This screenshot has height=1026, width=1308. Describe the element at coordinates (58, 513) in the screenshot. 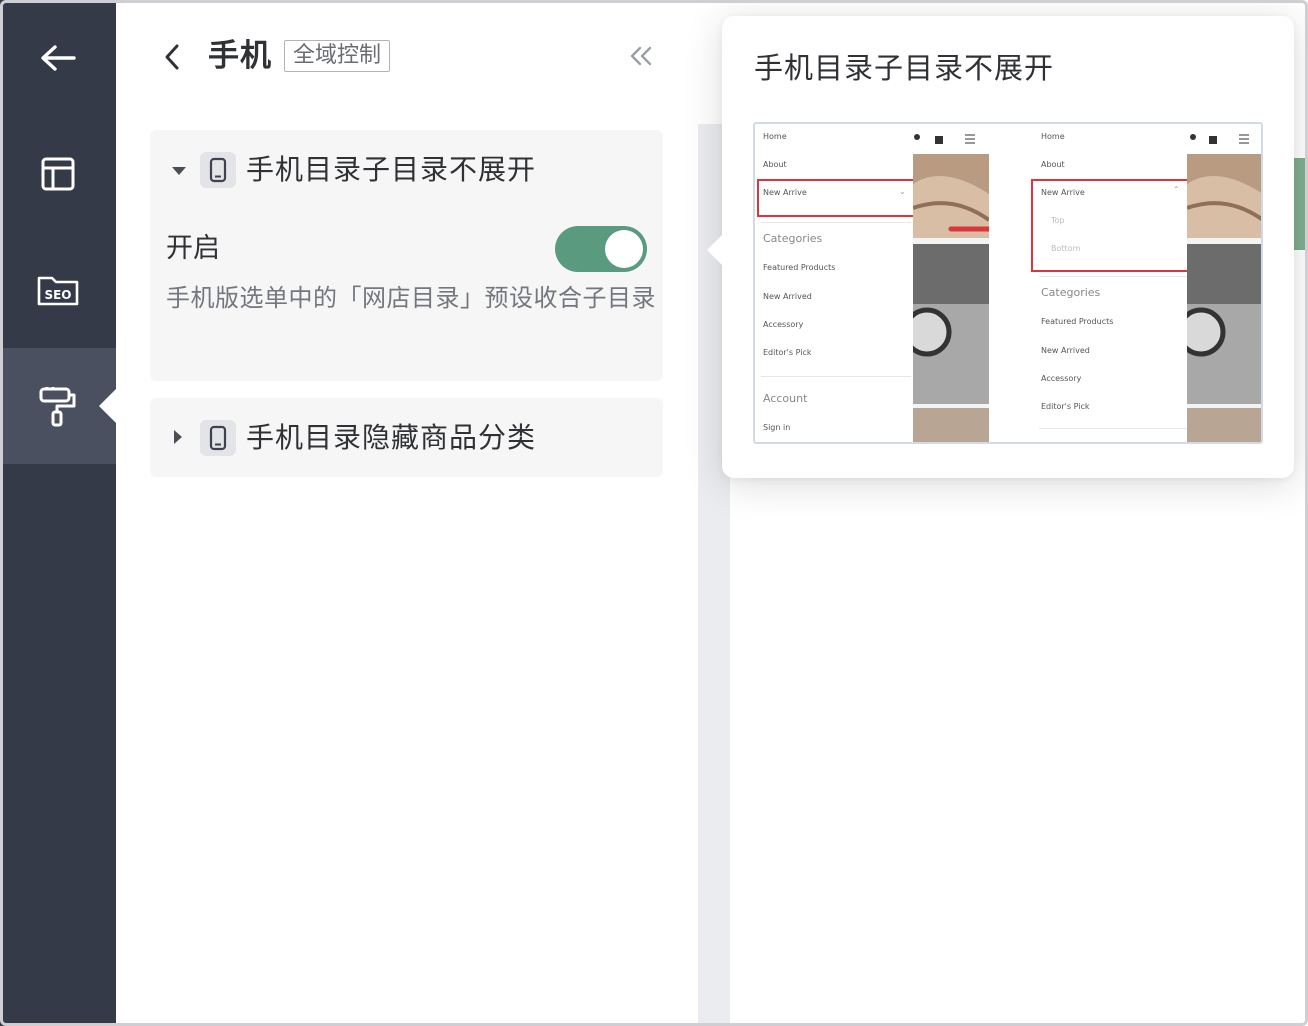

I see `left-rail: SEO` at that location.